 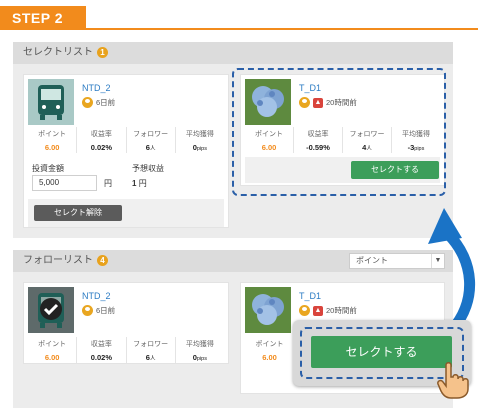 I want to click on select-list-count-badge: 1, so click(x=102, y=52).